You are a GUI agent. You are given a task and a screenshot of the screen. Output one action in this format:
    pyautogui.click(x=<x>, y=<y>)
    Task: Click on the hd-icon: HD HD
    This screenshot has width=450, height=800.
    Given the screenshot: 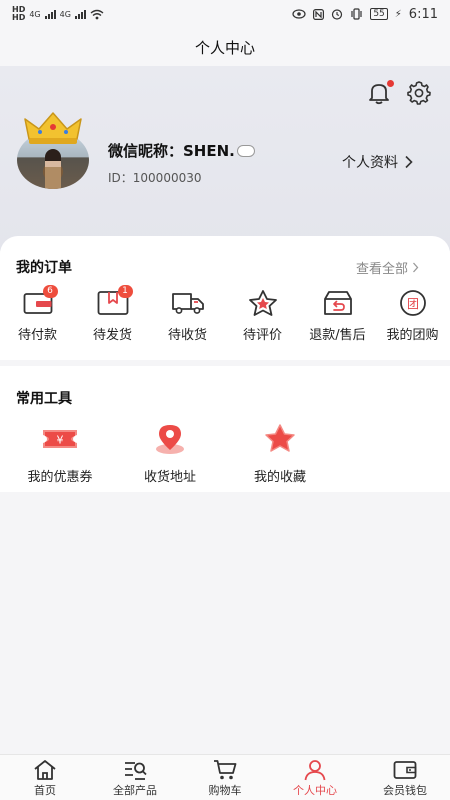 What is the action you would take?
    pyautogui.click(x=19, y=13)
    